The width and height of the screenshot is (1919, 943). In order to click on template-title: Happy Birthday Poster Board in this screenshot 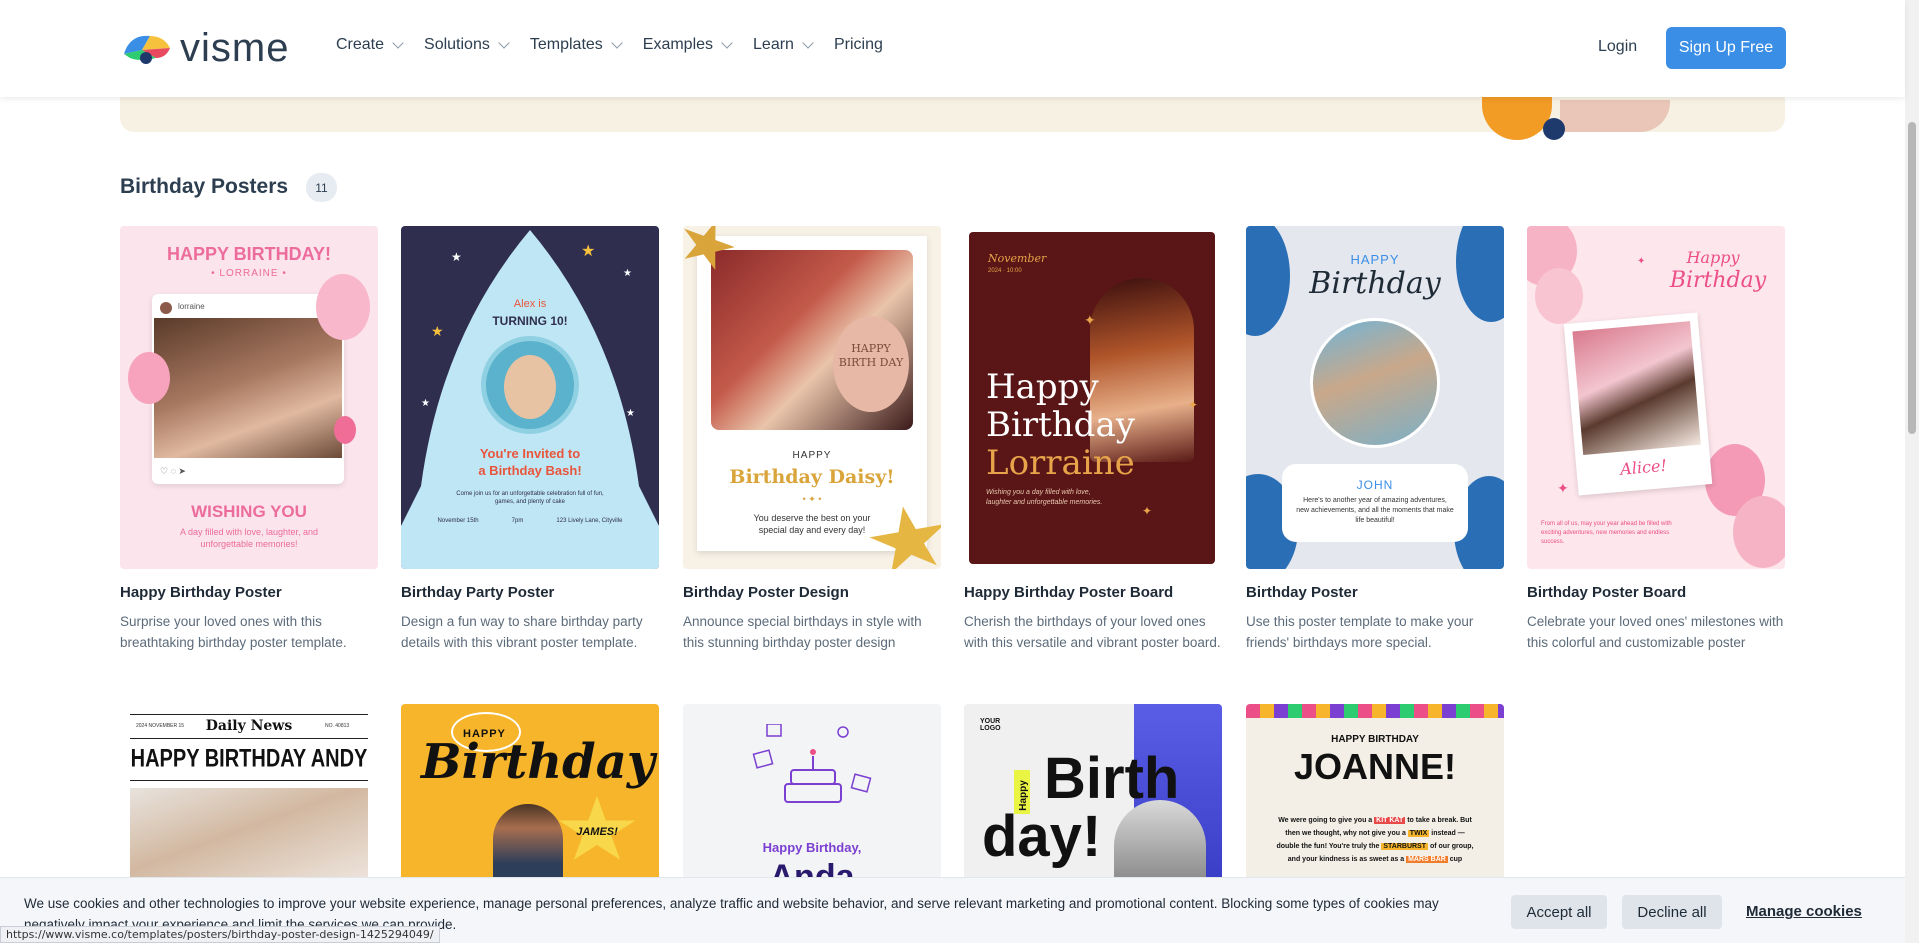, I will do `click(1093, 592)`.